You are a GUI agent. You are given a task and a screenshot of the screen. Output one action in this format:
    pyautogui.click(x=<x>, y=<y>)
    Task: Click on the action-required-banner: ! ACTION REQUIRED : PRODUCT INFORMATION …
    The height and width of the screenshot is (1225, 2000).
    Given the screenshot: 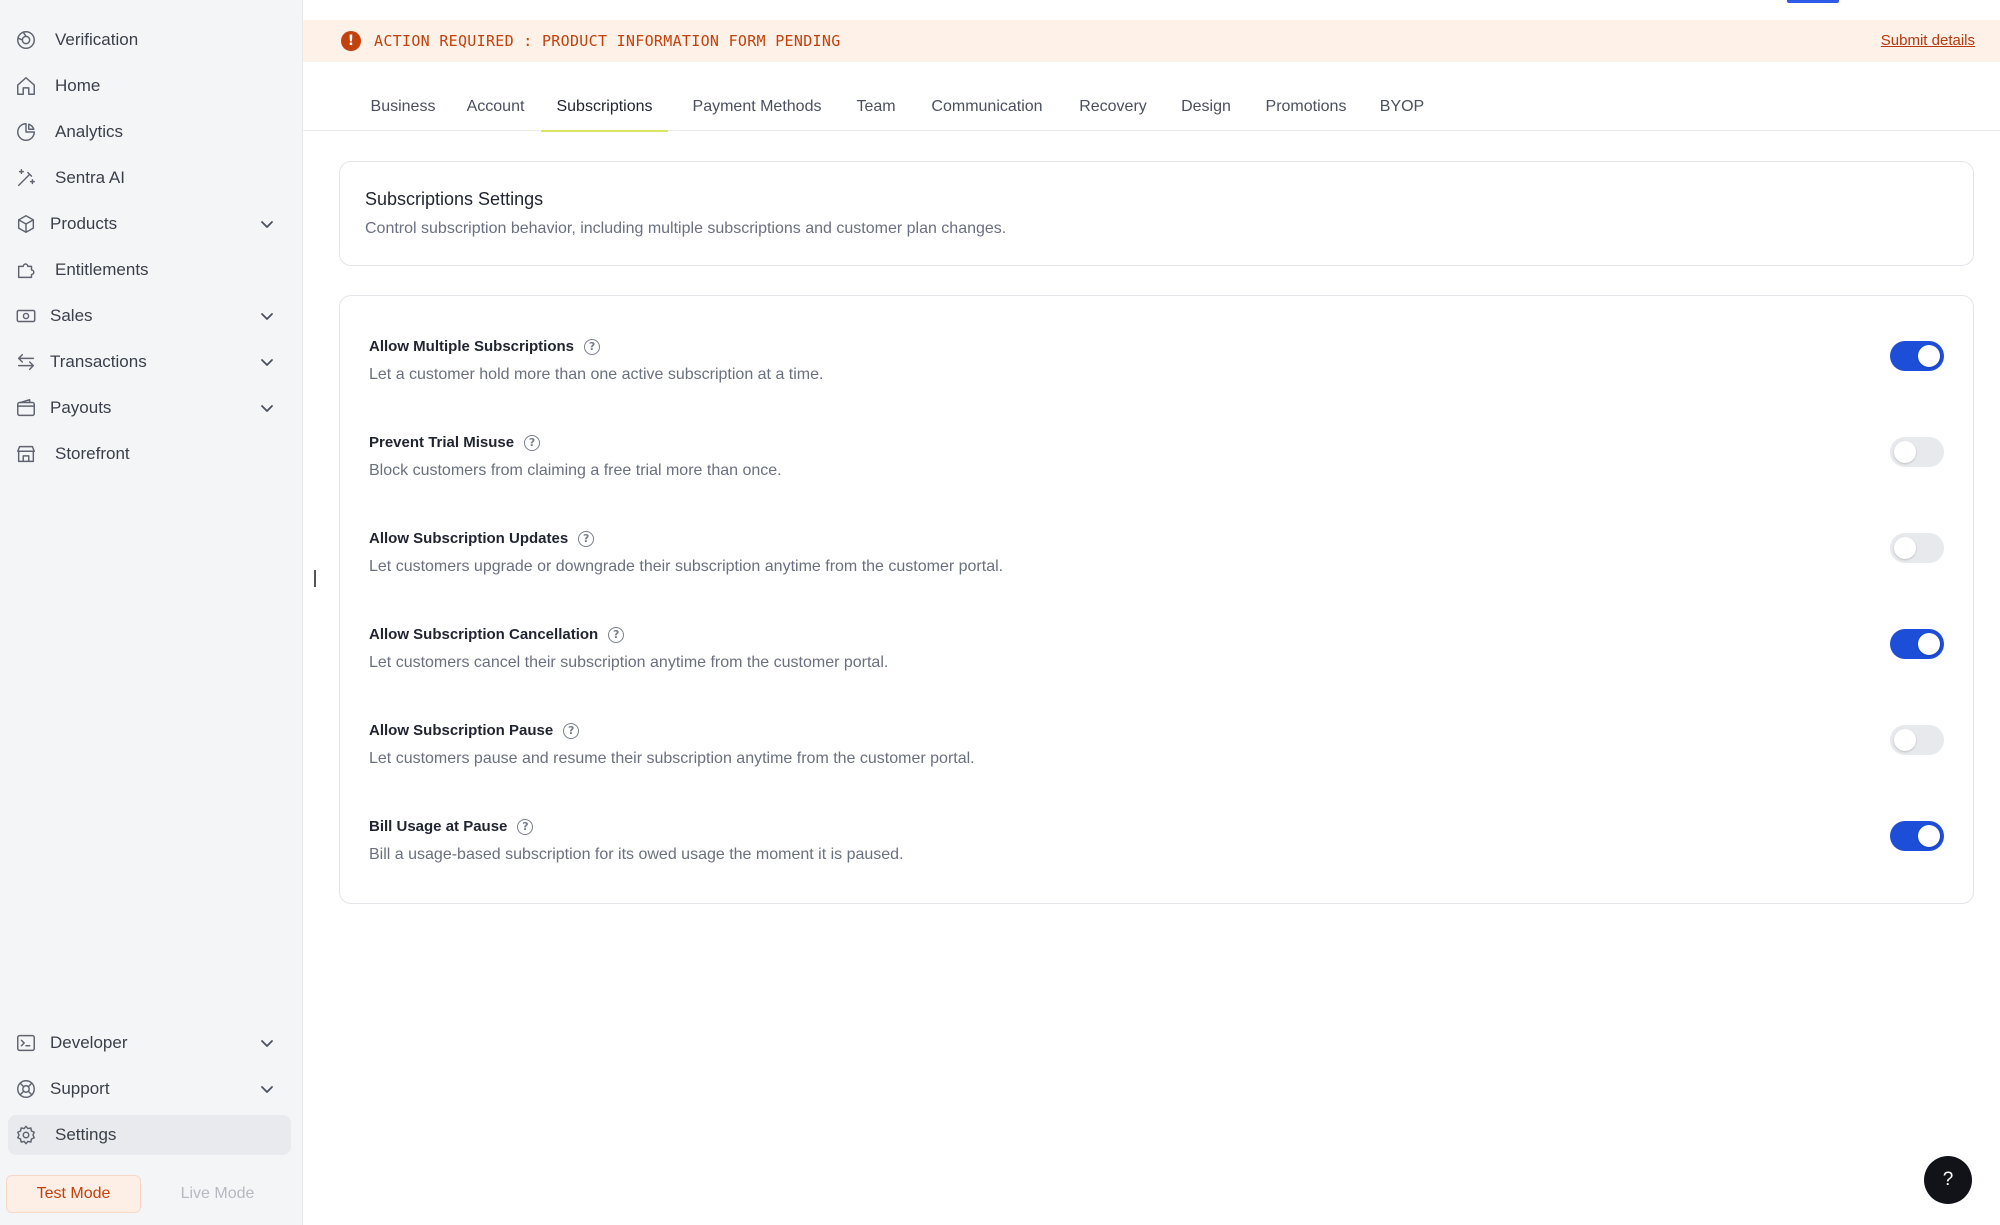 What is the action you would take?
    pyautogui.click(x=1151, y=41)
    